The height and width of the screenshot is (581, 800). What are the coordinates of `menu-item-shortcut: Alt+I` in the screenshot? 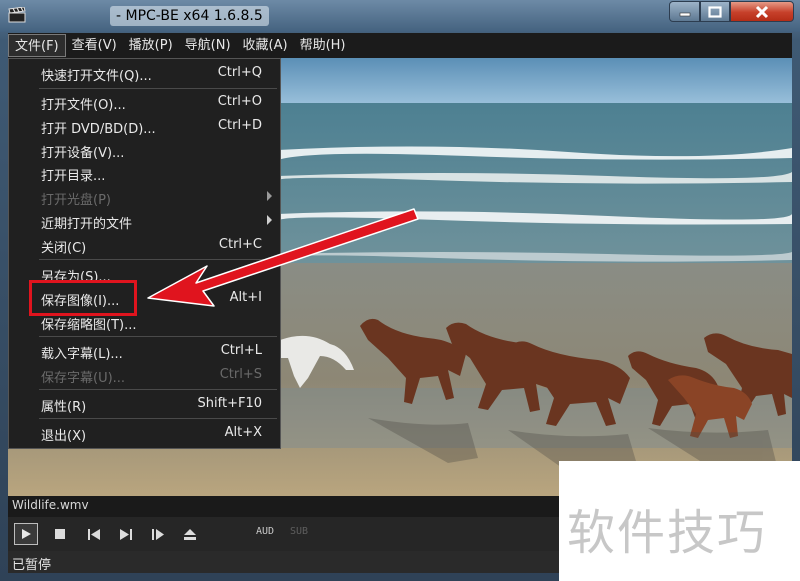 It's located at (245, 297).